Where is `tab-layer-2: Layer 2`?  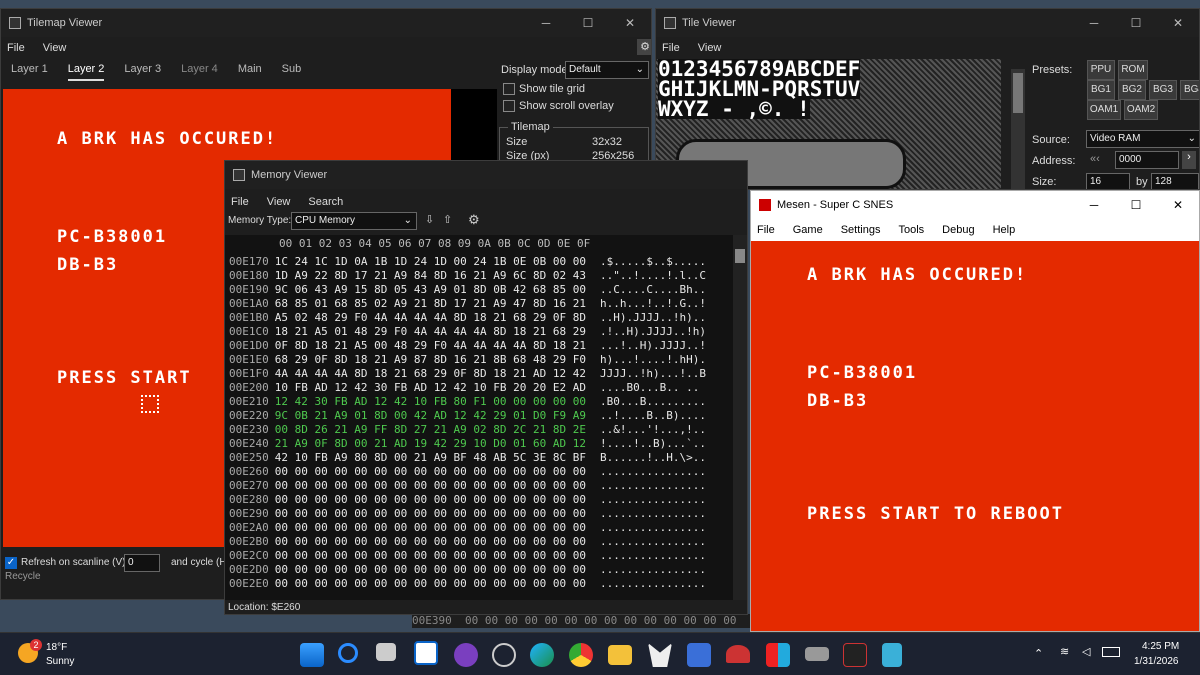
tab-layer-2: Layer 2 is located at coordinates (86, 72).